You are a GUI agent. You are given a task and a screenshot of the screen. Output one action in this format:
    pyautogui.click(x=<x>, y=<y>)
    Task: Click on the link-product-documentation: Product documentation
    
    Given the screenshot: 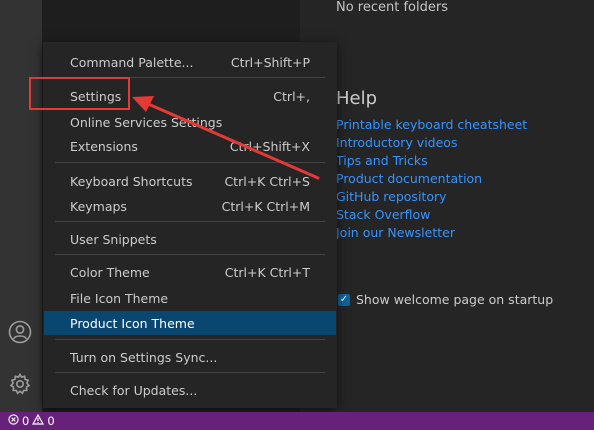 What is the action you would take?
    pyautogui.click(x=431, y=179)
    